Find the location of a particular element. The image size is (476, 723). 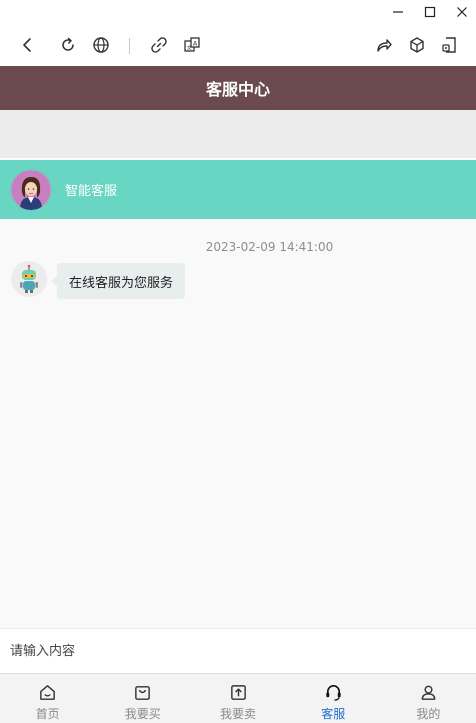

agent-bar: 智能客服 is located at coordinates (238, 189).